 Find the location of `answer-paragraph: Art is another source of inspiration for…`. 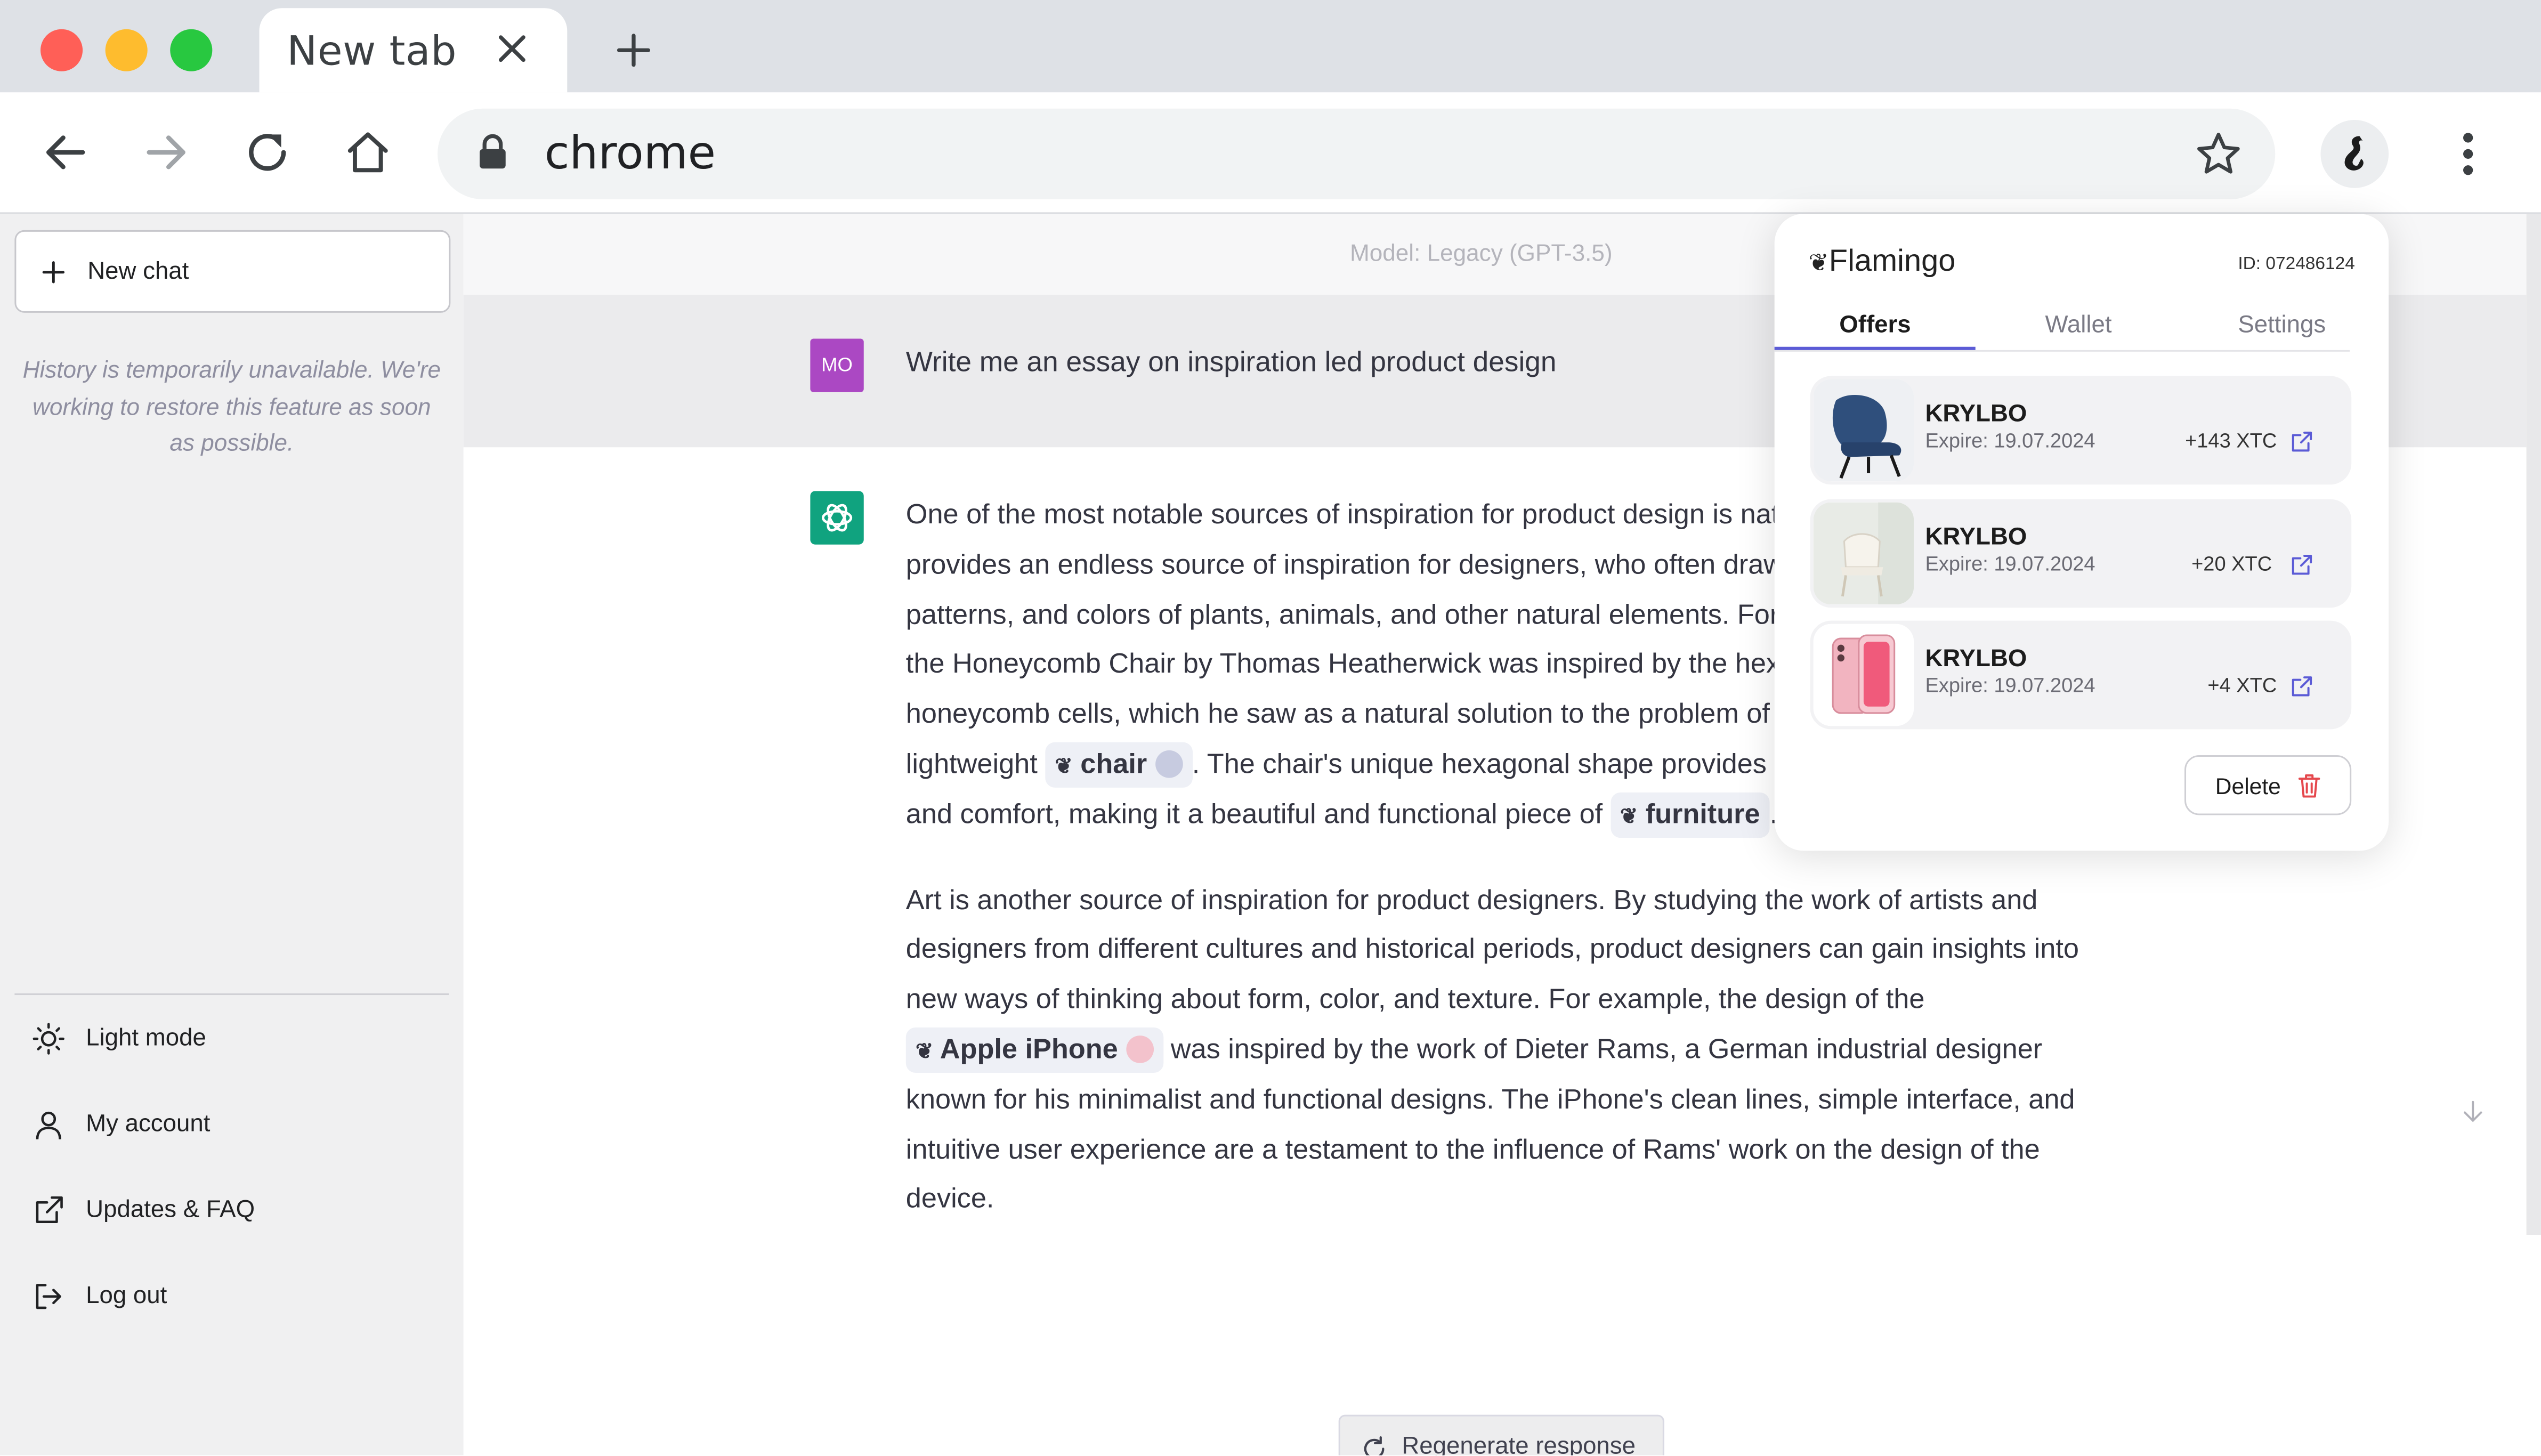

answer-paragraph: Art is another source of inspiration for… is located at coordinates (1497, 1049).